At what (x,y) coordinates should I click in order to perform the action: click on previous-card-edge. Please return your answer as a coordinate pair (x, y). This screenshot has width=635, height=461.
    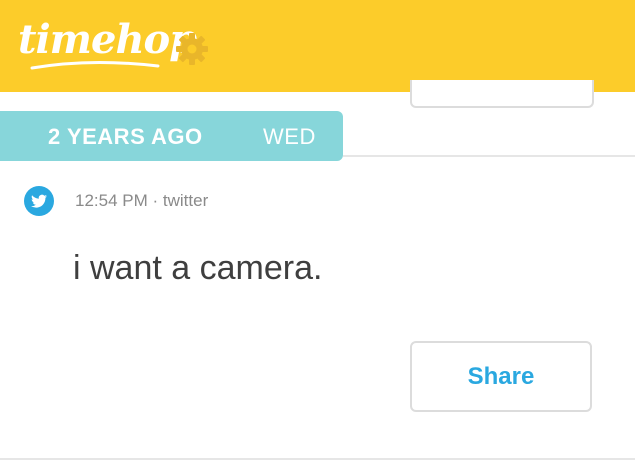
    Looking at the image, I should click on (502, 94).